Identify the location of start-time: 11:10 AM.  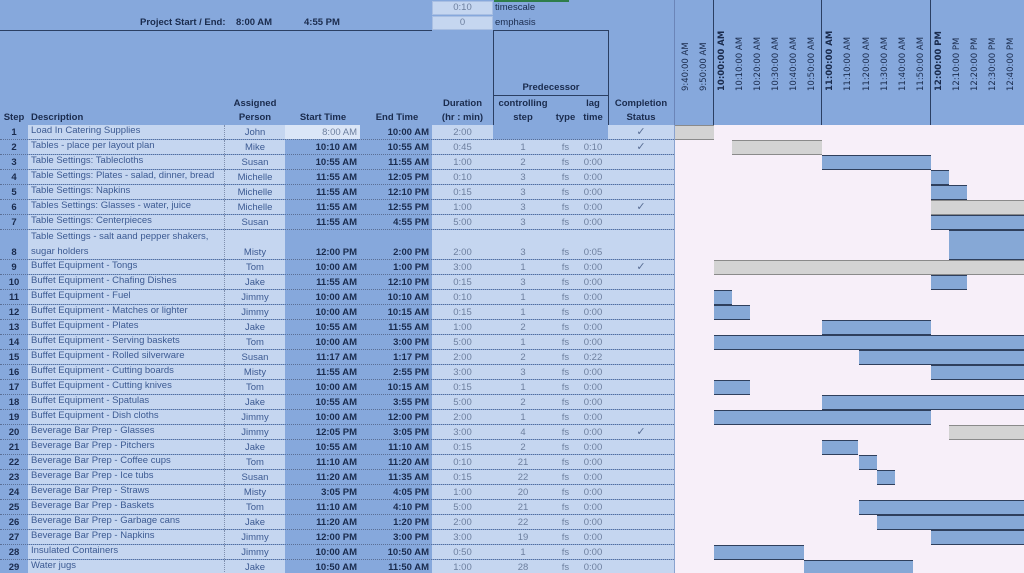
(322, 462).